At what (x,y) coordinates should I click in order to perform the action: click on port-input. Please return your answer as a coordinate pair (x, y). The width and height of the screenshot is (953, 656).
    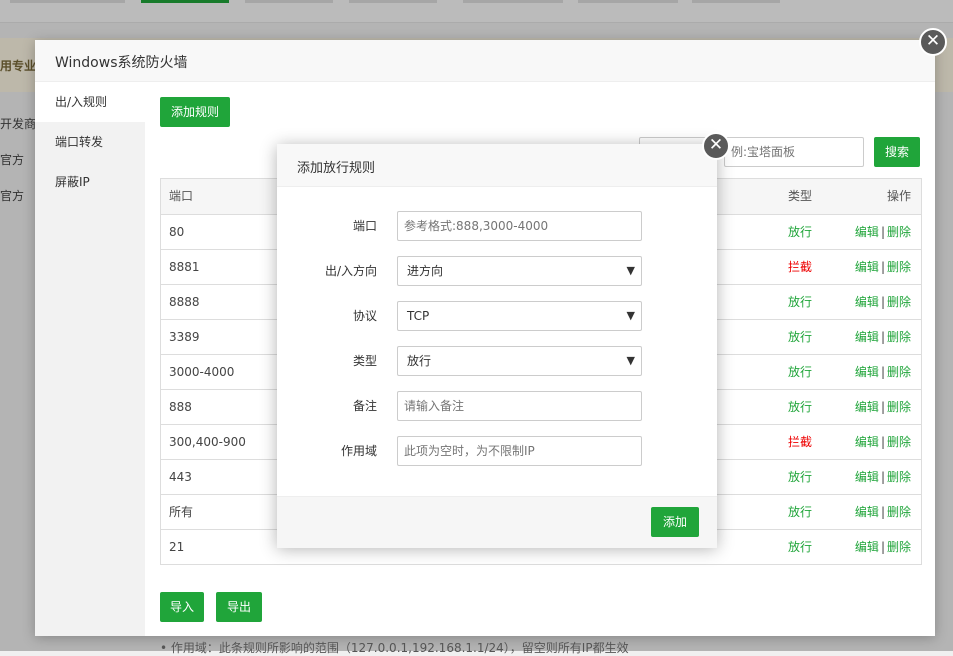
    Looking at the image, I should click on (519, 226).